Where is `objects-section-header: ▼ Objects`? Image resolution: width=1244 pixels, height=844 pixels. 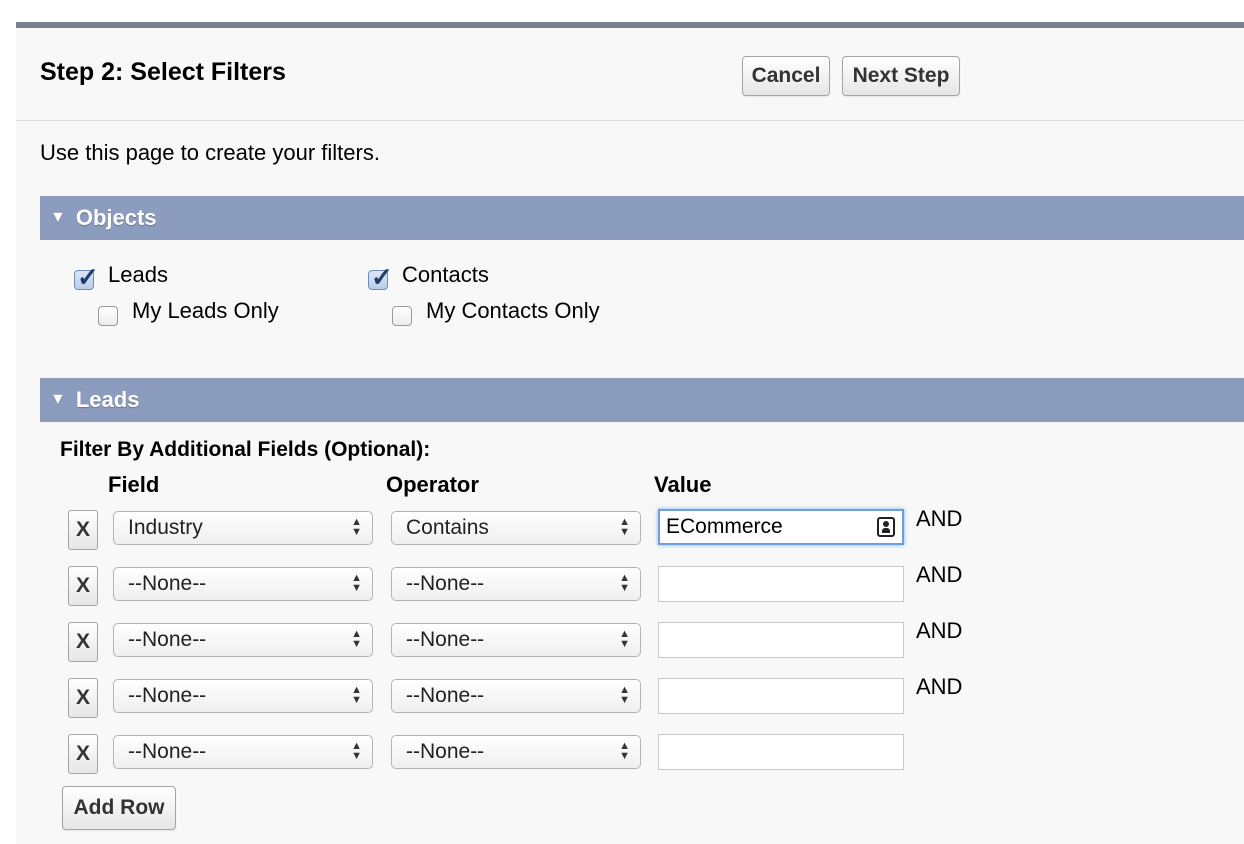
objects-section-header: ▼ Objects is located at coordinates (642, 218).